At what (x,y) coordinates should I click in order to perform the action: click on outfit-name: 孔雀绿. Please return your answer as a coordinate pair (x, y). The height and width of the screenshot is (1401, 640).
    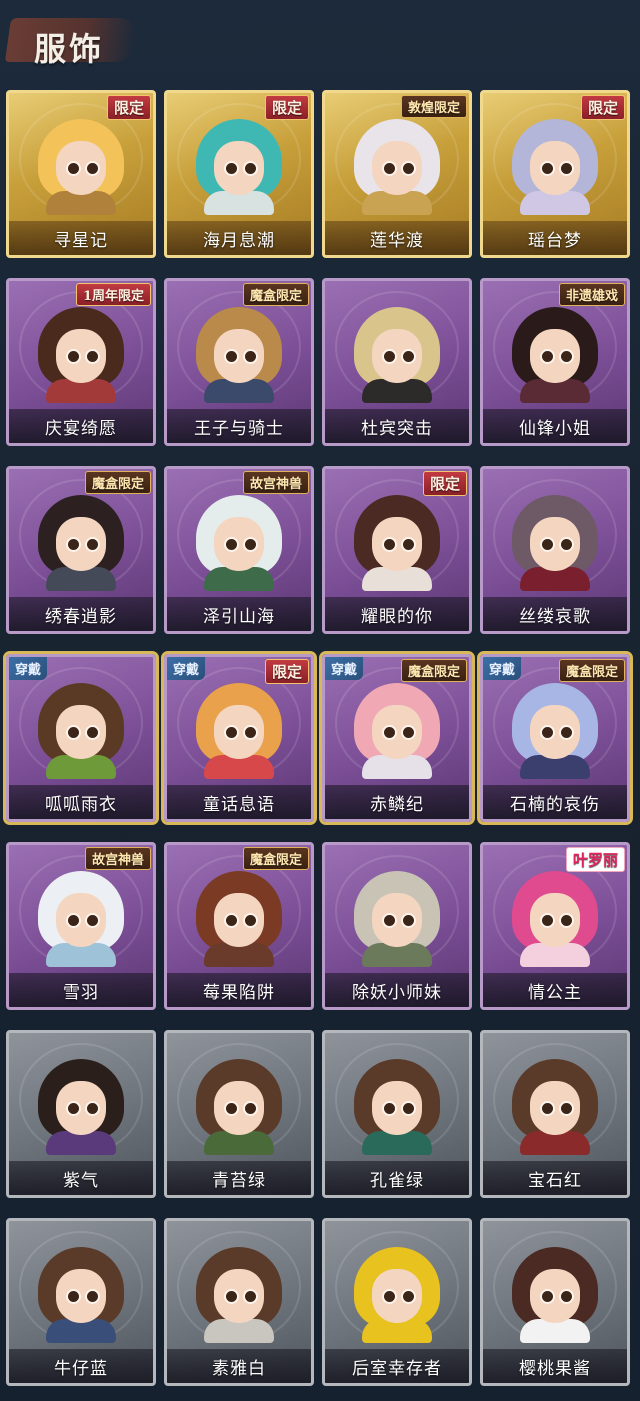
    Looking at the image, I should click on (397, 1180).